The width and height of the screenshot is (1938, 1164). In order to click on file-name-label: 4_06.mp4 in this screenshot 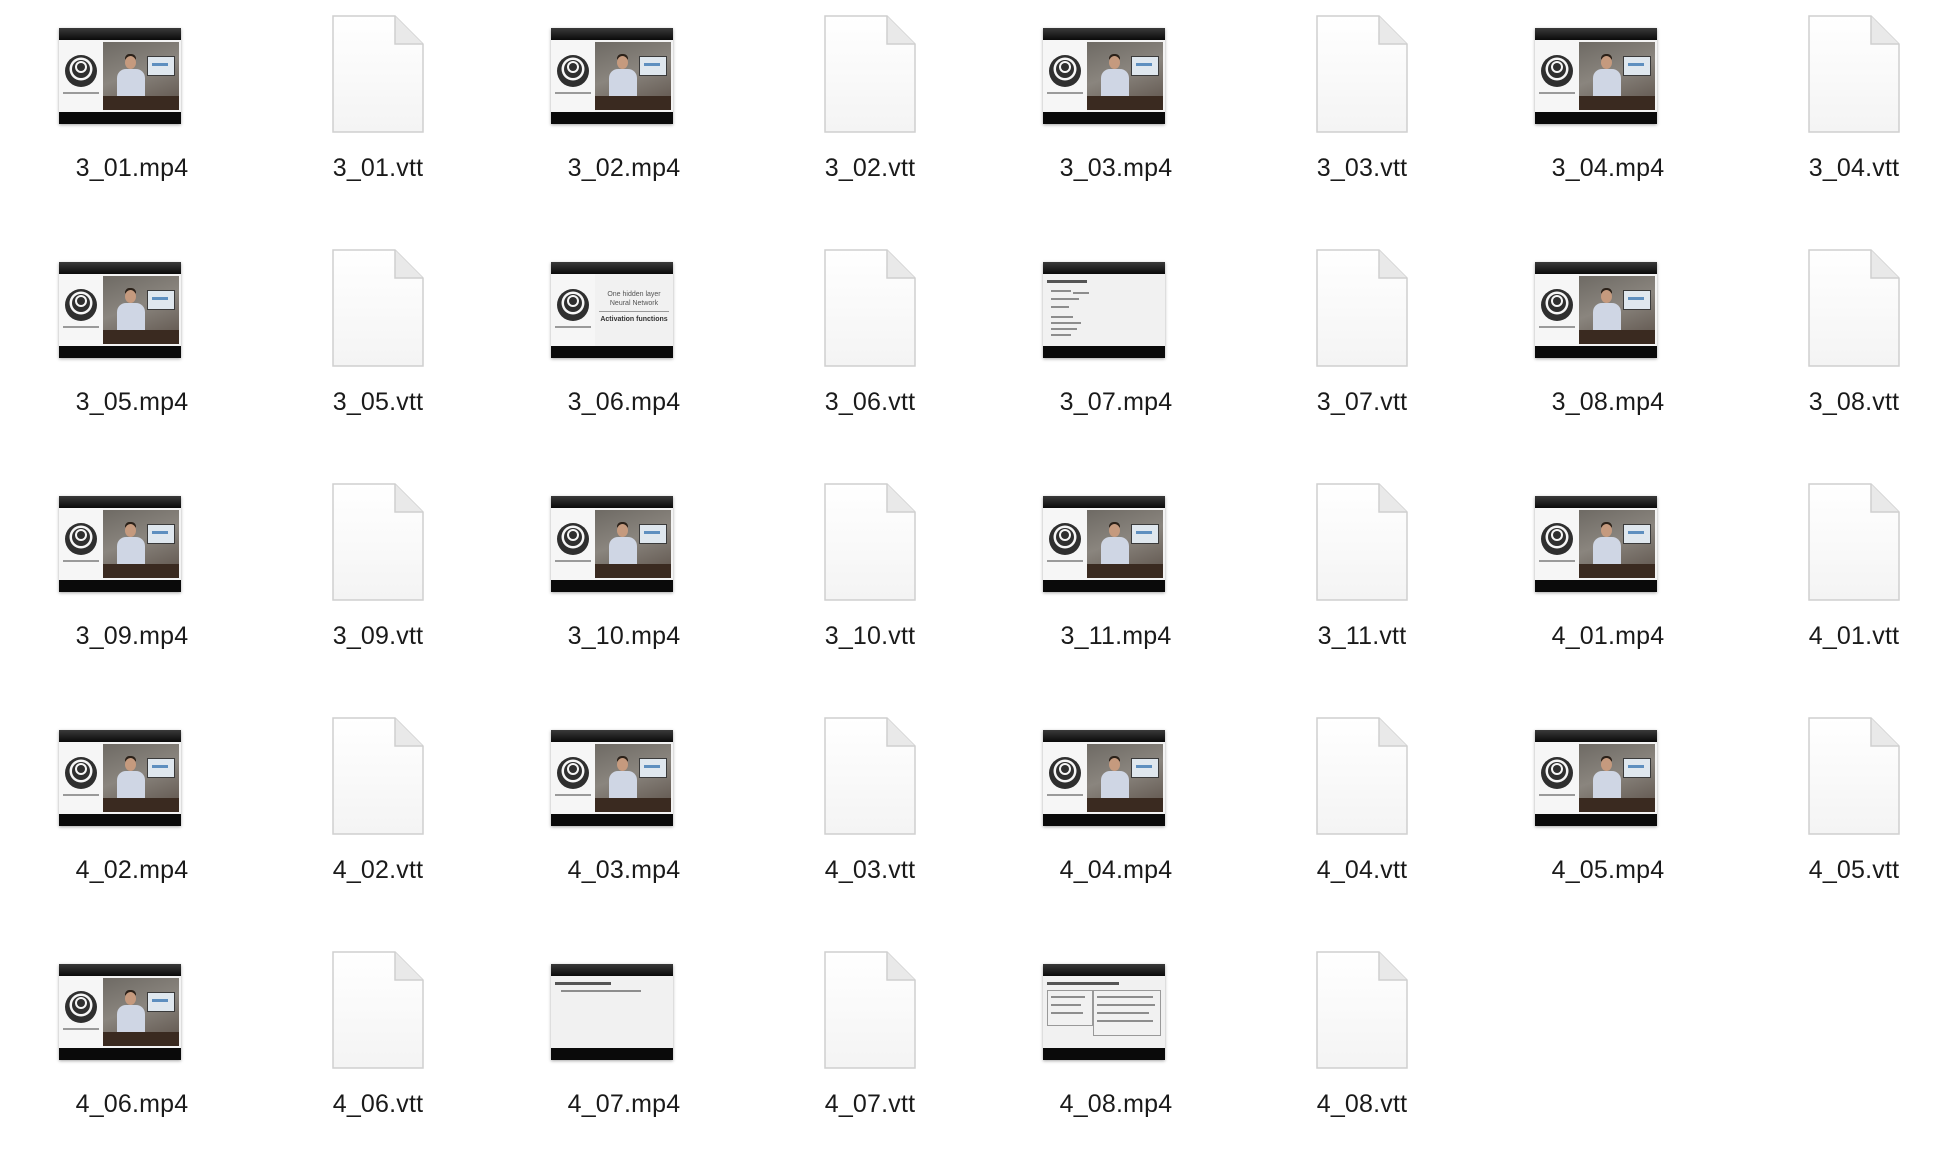, I will do `click(132, 1104)`.